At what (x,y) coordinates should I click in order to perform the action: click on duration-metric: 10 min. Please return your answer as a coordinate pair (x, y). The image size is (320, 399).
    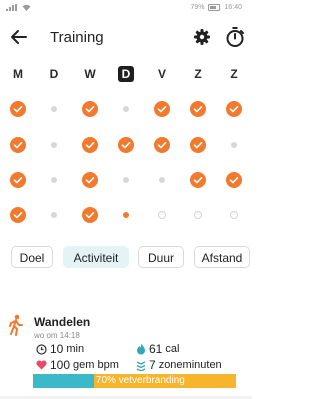
    Looking at the image, I should click on (60, 349).